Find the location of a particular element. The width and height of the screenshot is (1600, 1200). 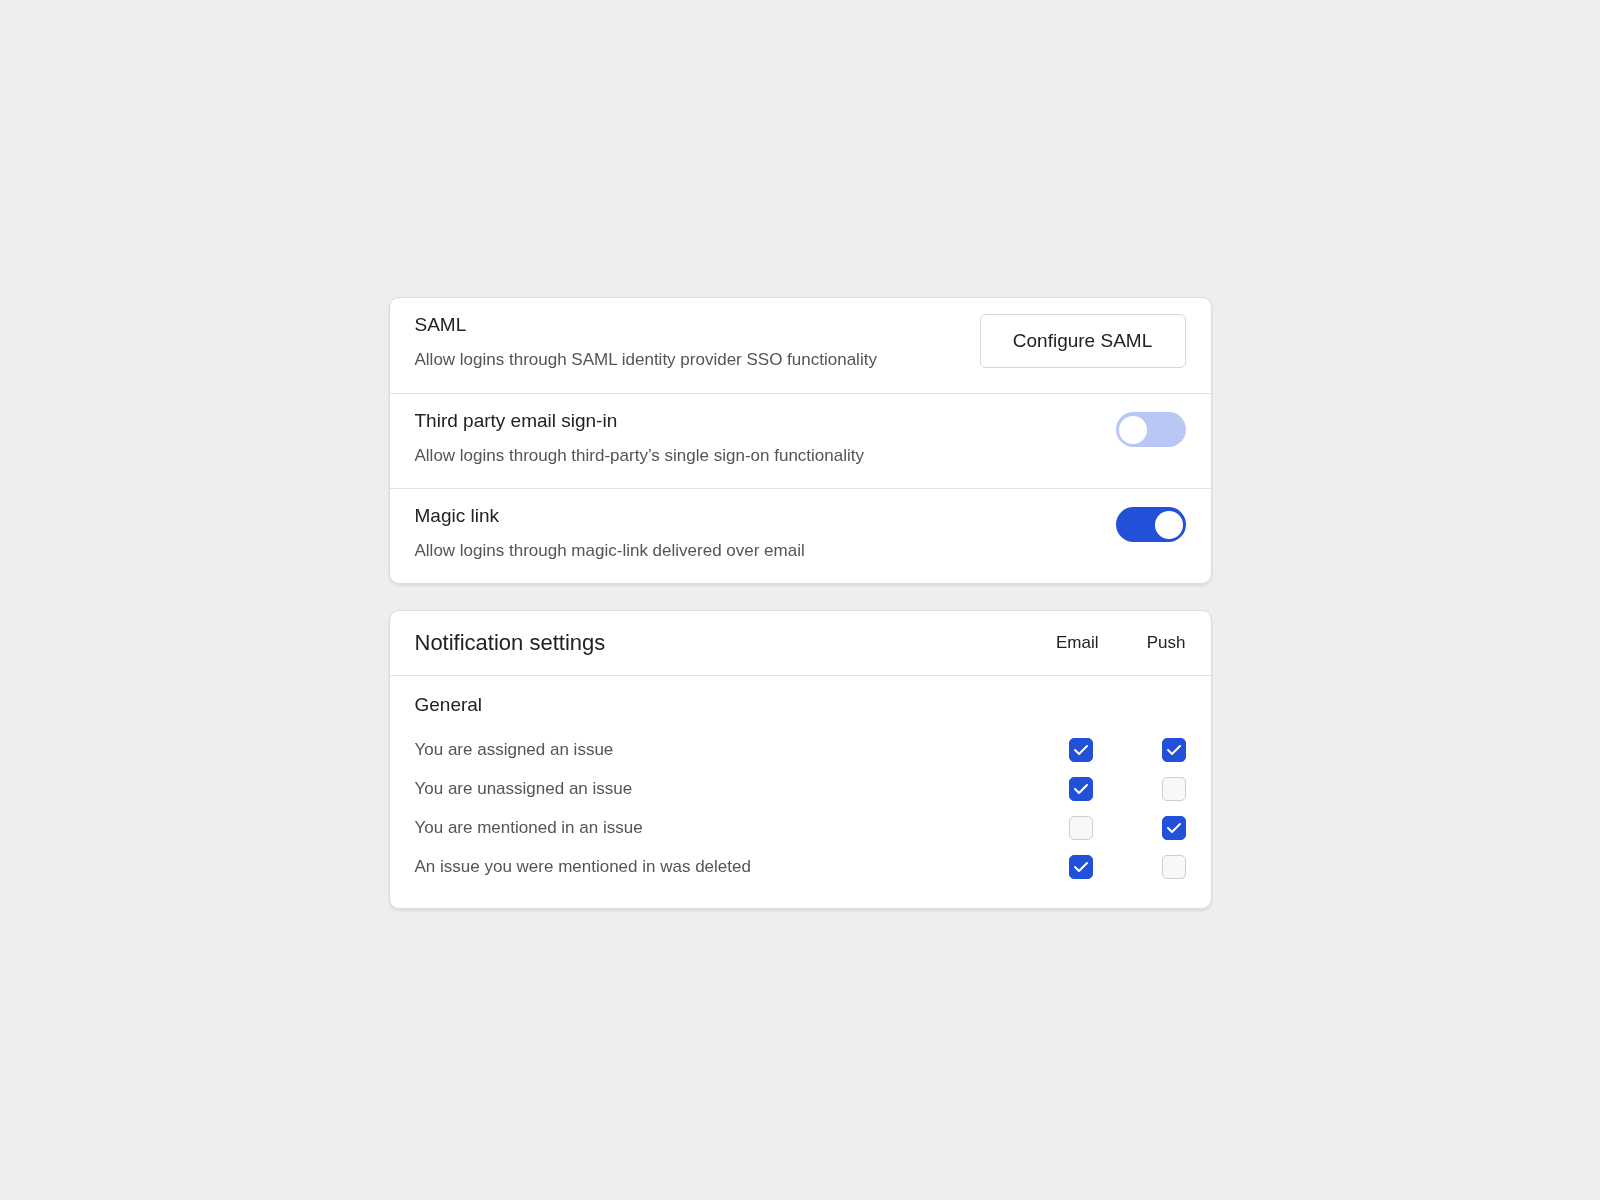

column-header: Push is located at coordinates (1165, 643).